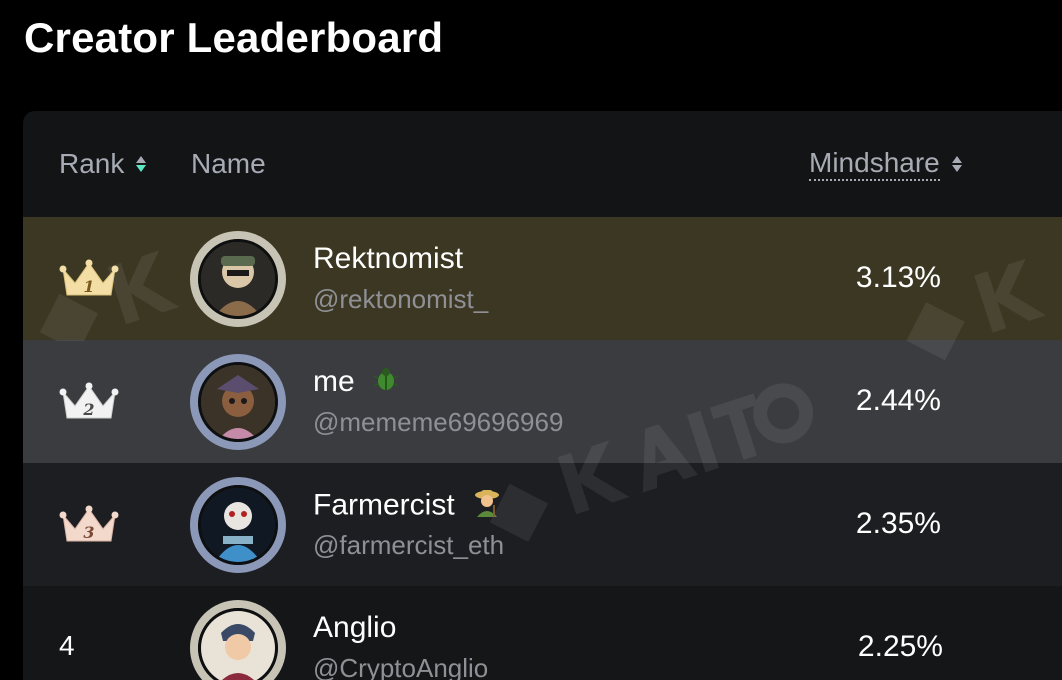 Image resolution: width=1062 pixels, height=680 pixels. What do you see at coordinates (898, 523) in the screenshot?
I see `mindshare-value: 2.35%` at bounding box center [898, 523].